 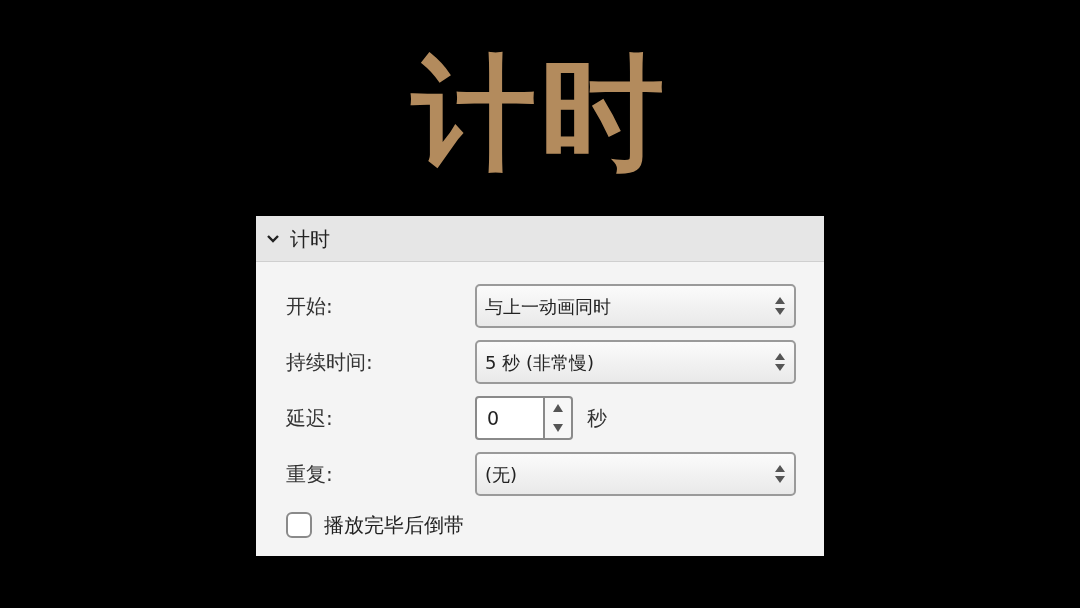 What do you see at coordinates (330, 362) in the screenshot?
I see `field-label: 持续时间:` at bounding box center [330, 362].